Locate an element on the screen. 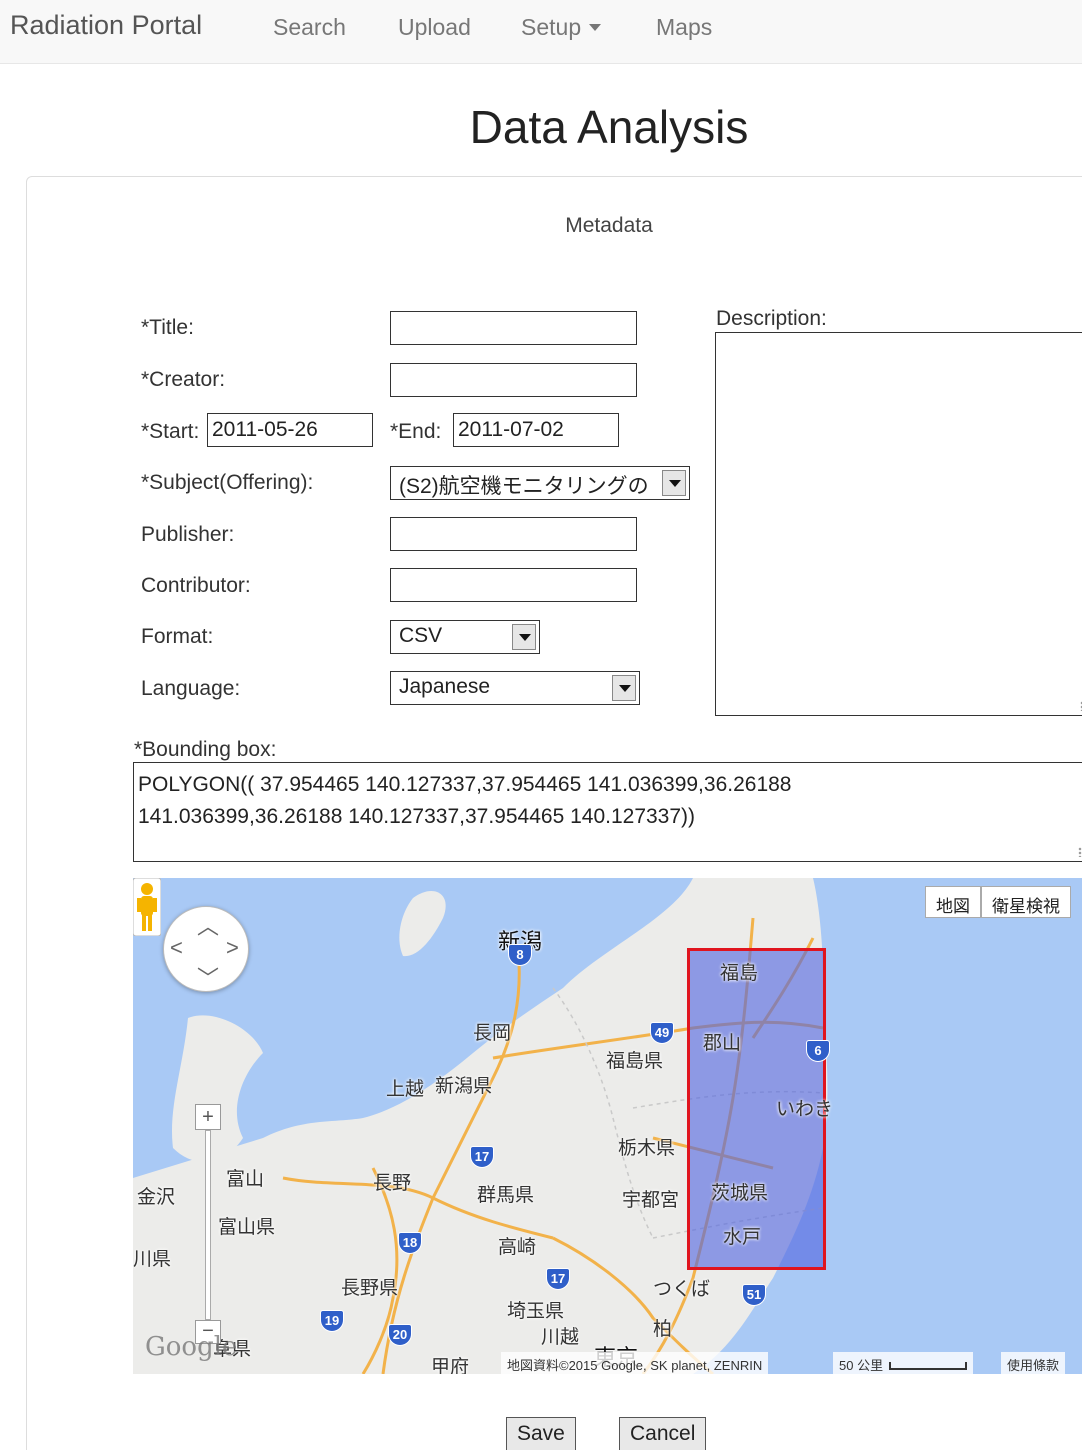  nav-upload: Upload is located at coordinates (434, 27).